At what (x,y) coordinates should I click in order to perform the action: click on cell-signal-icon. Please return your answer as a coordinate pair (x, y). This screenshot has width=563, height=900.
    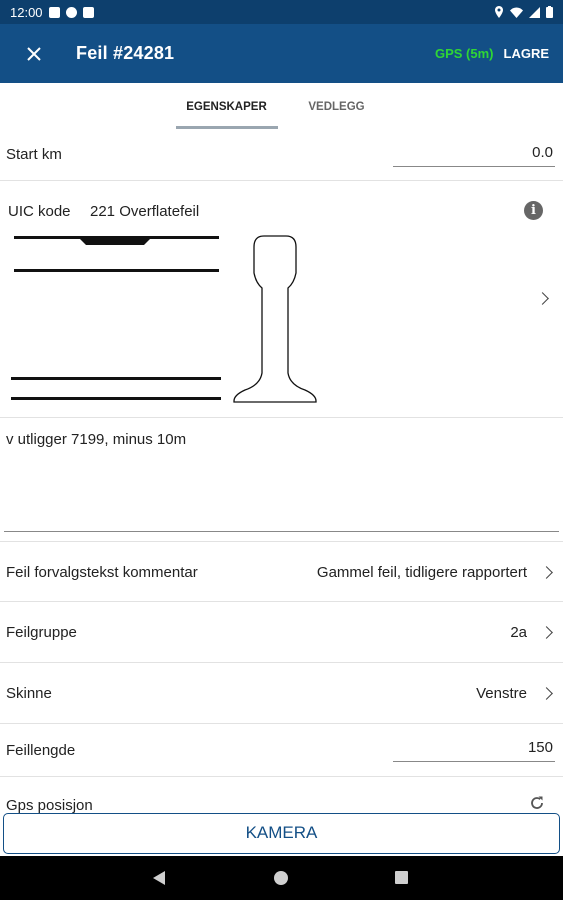
    Looking at the image, I should click on (534, 12).